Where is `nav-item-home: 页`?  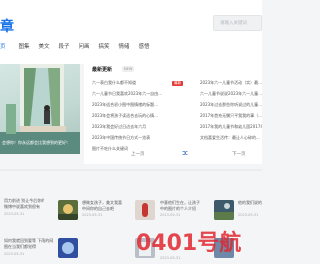 nav-item-home: 页 is located at coordinates (7, 48).